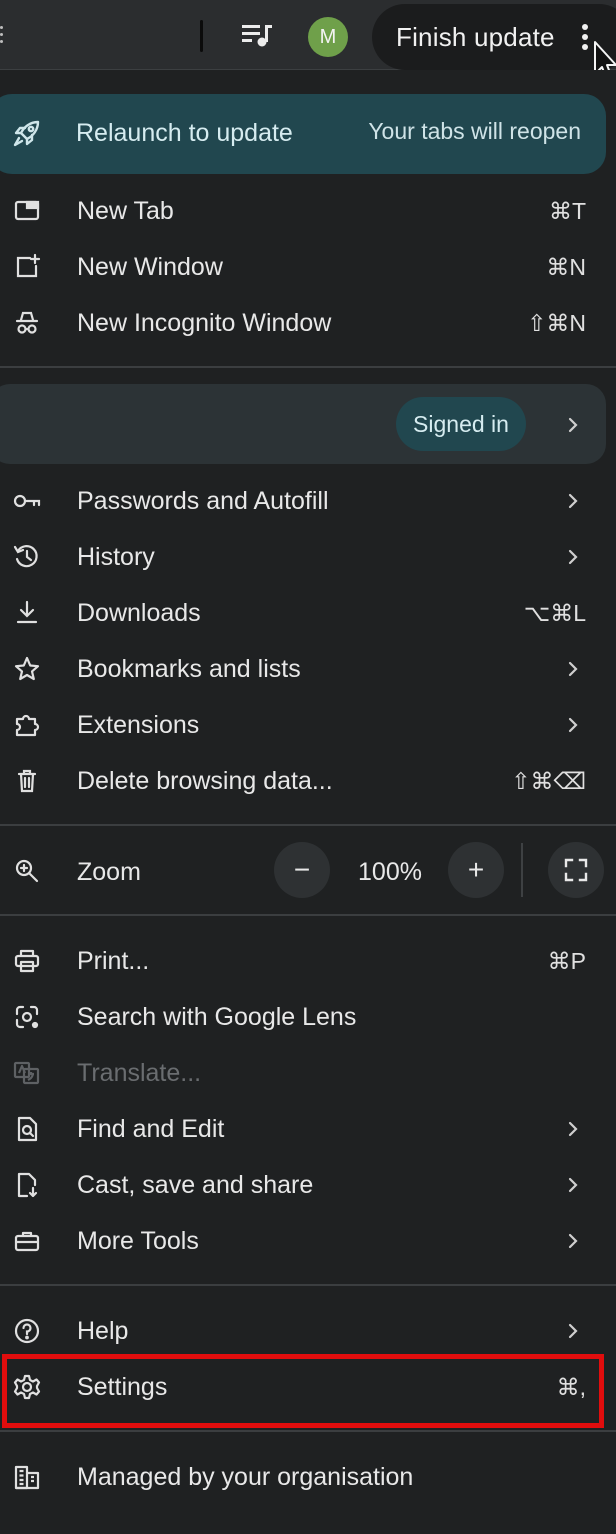 The height and width of the screenshot is (1534, 616). I want to click on lens-icon, so click(27, 1017).